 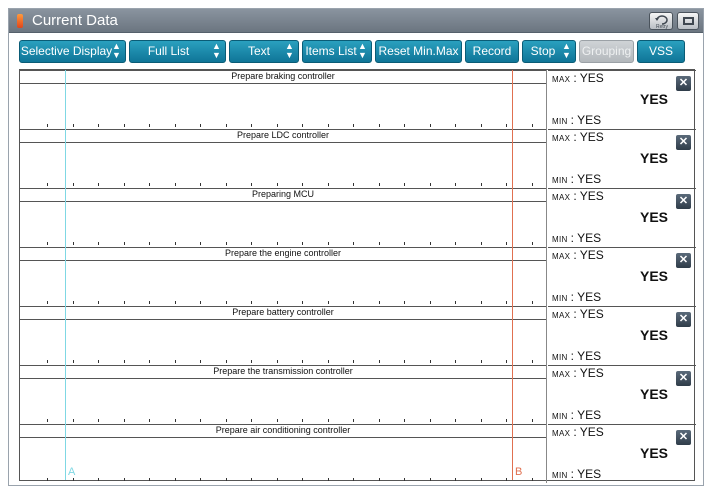 What do you see at coordinates (283, 312) in the screenshot?
I see `panel-title: Prepare battery controller` at bounding box center [283, 312].